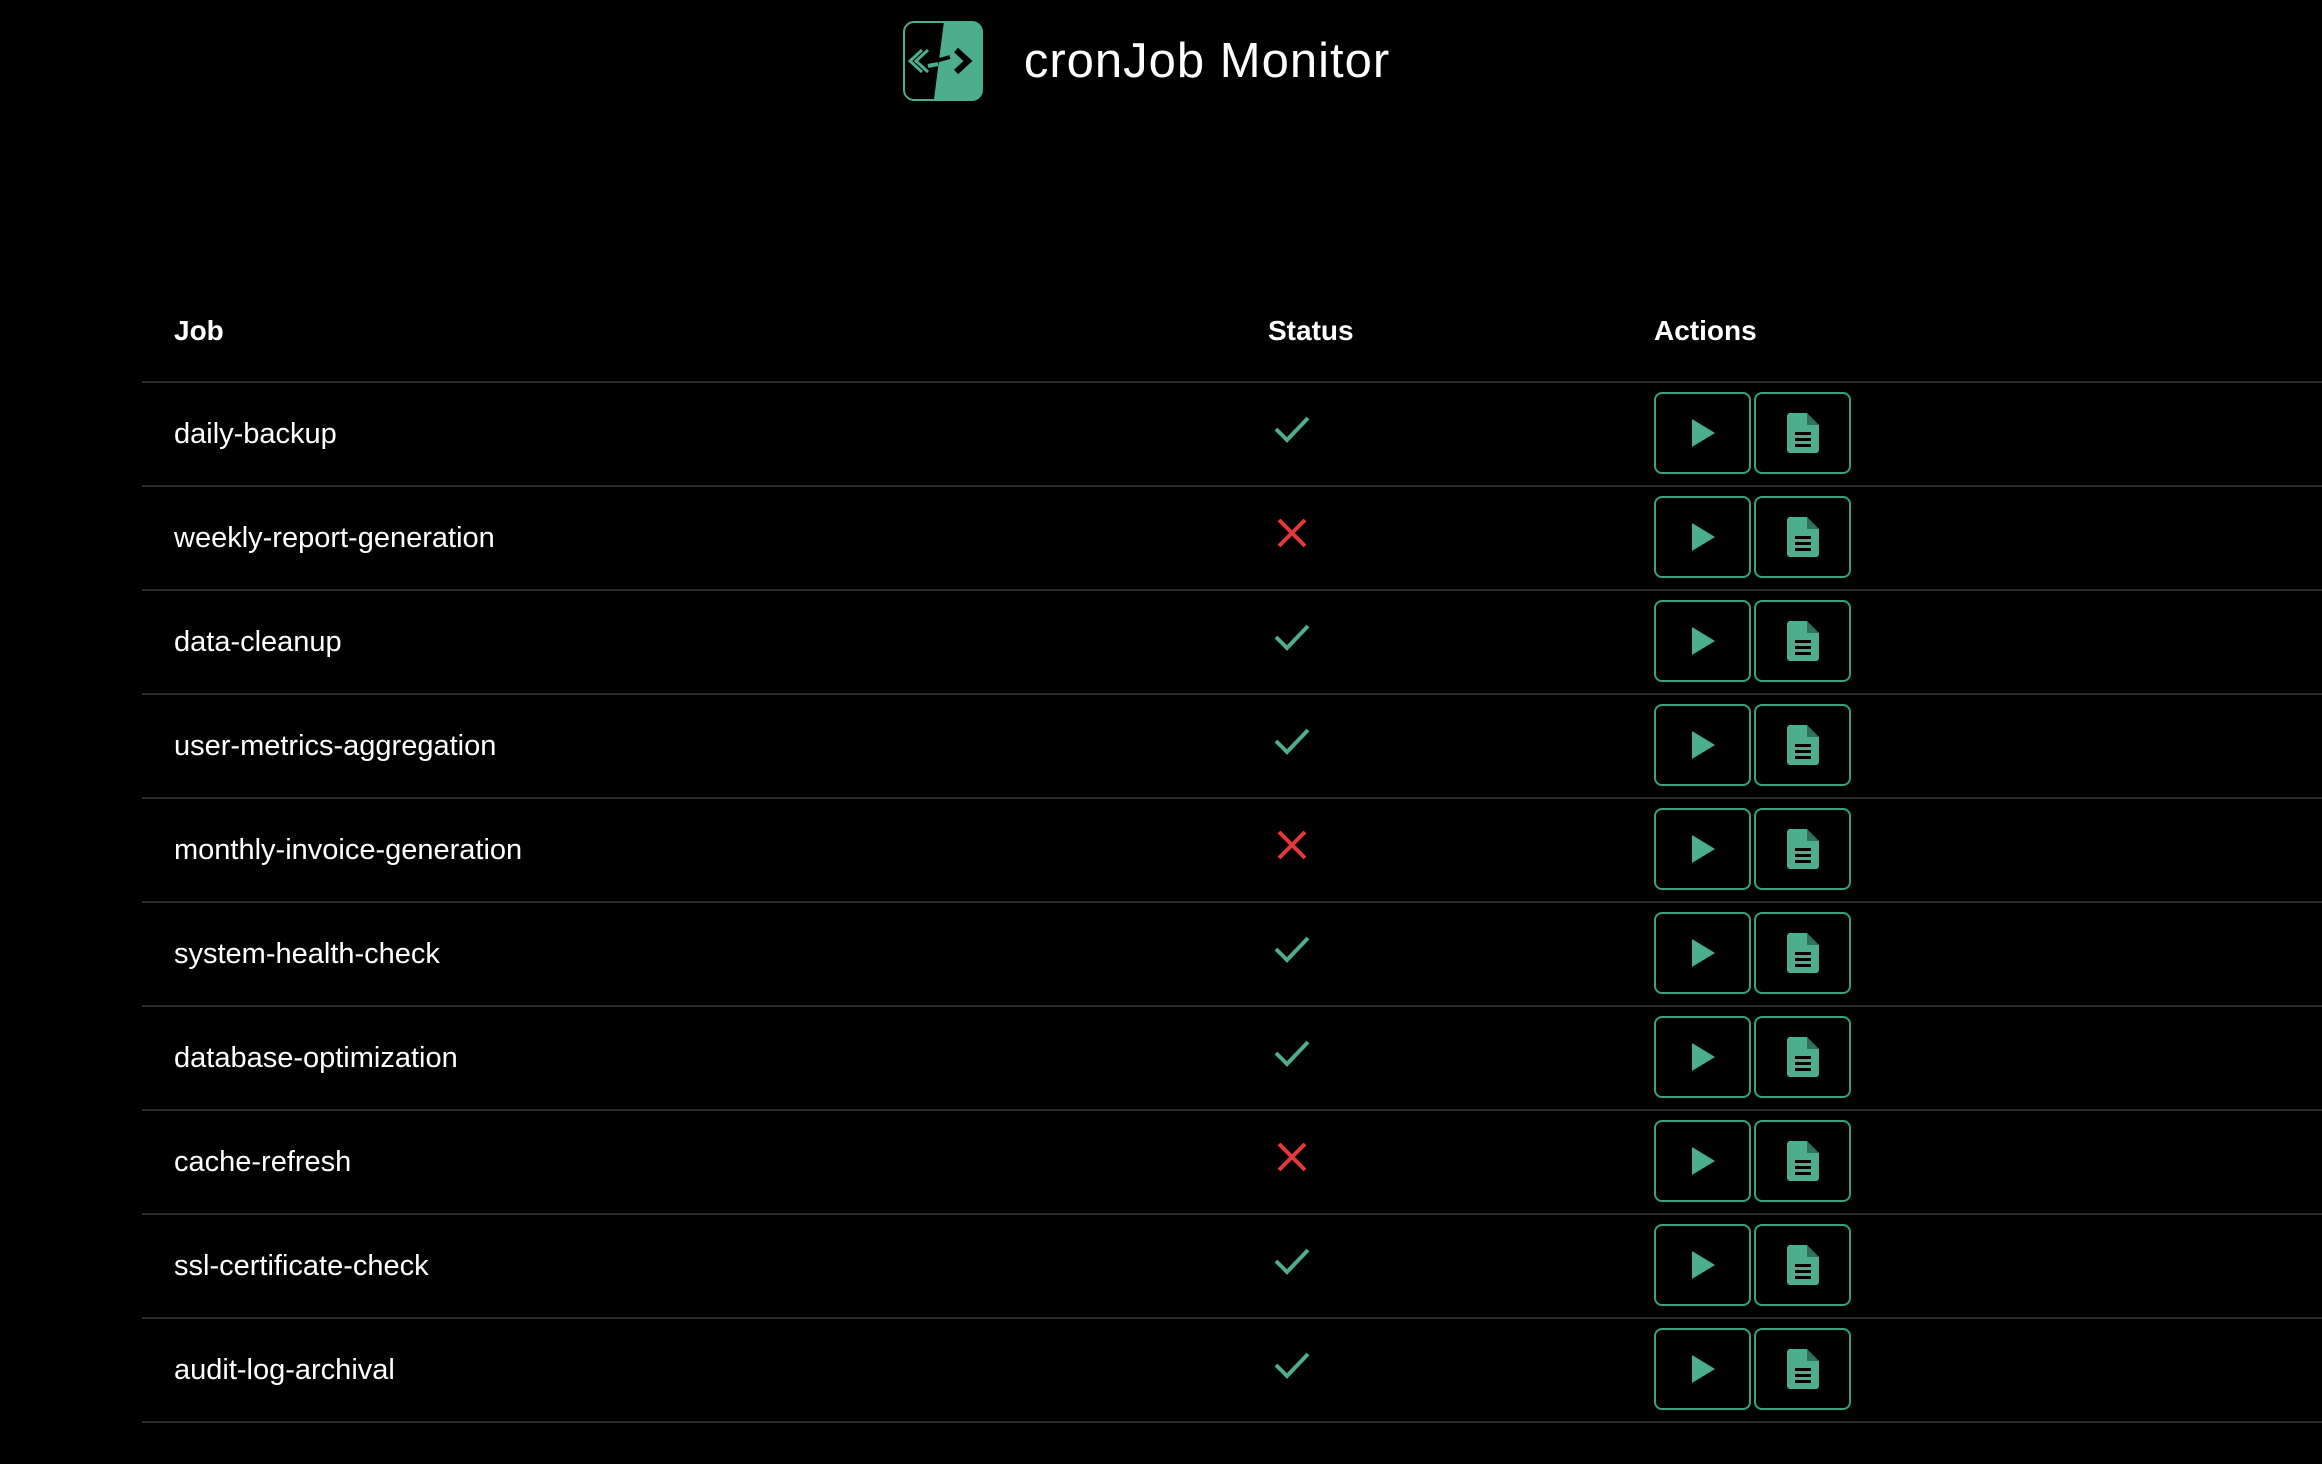 Image resolution: width=2322 pixels, height=1464 pixels. I want to click on table-row: ssl-certificate-check, so click(1232, 1267).